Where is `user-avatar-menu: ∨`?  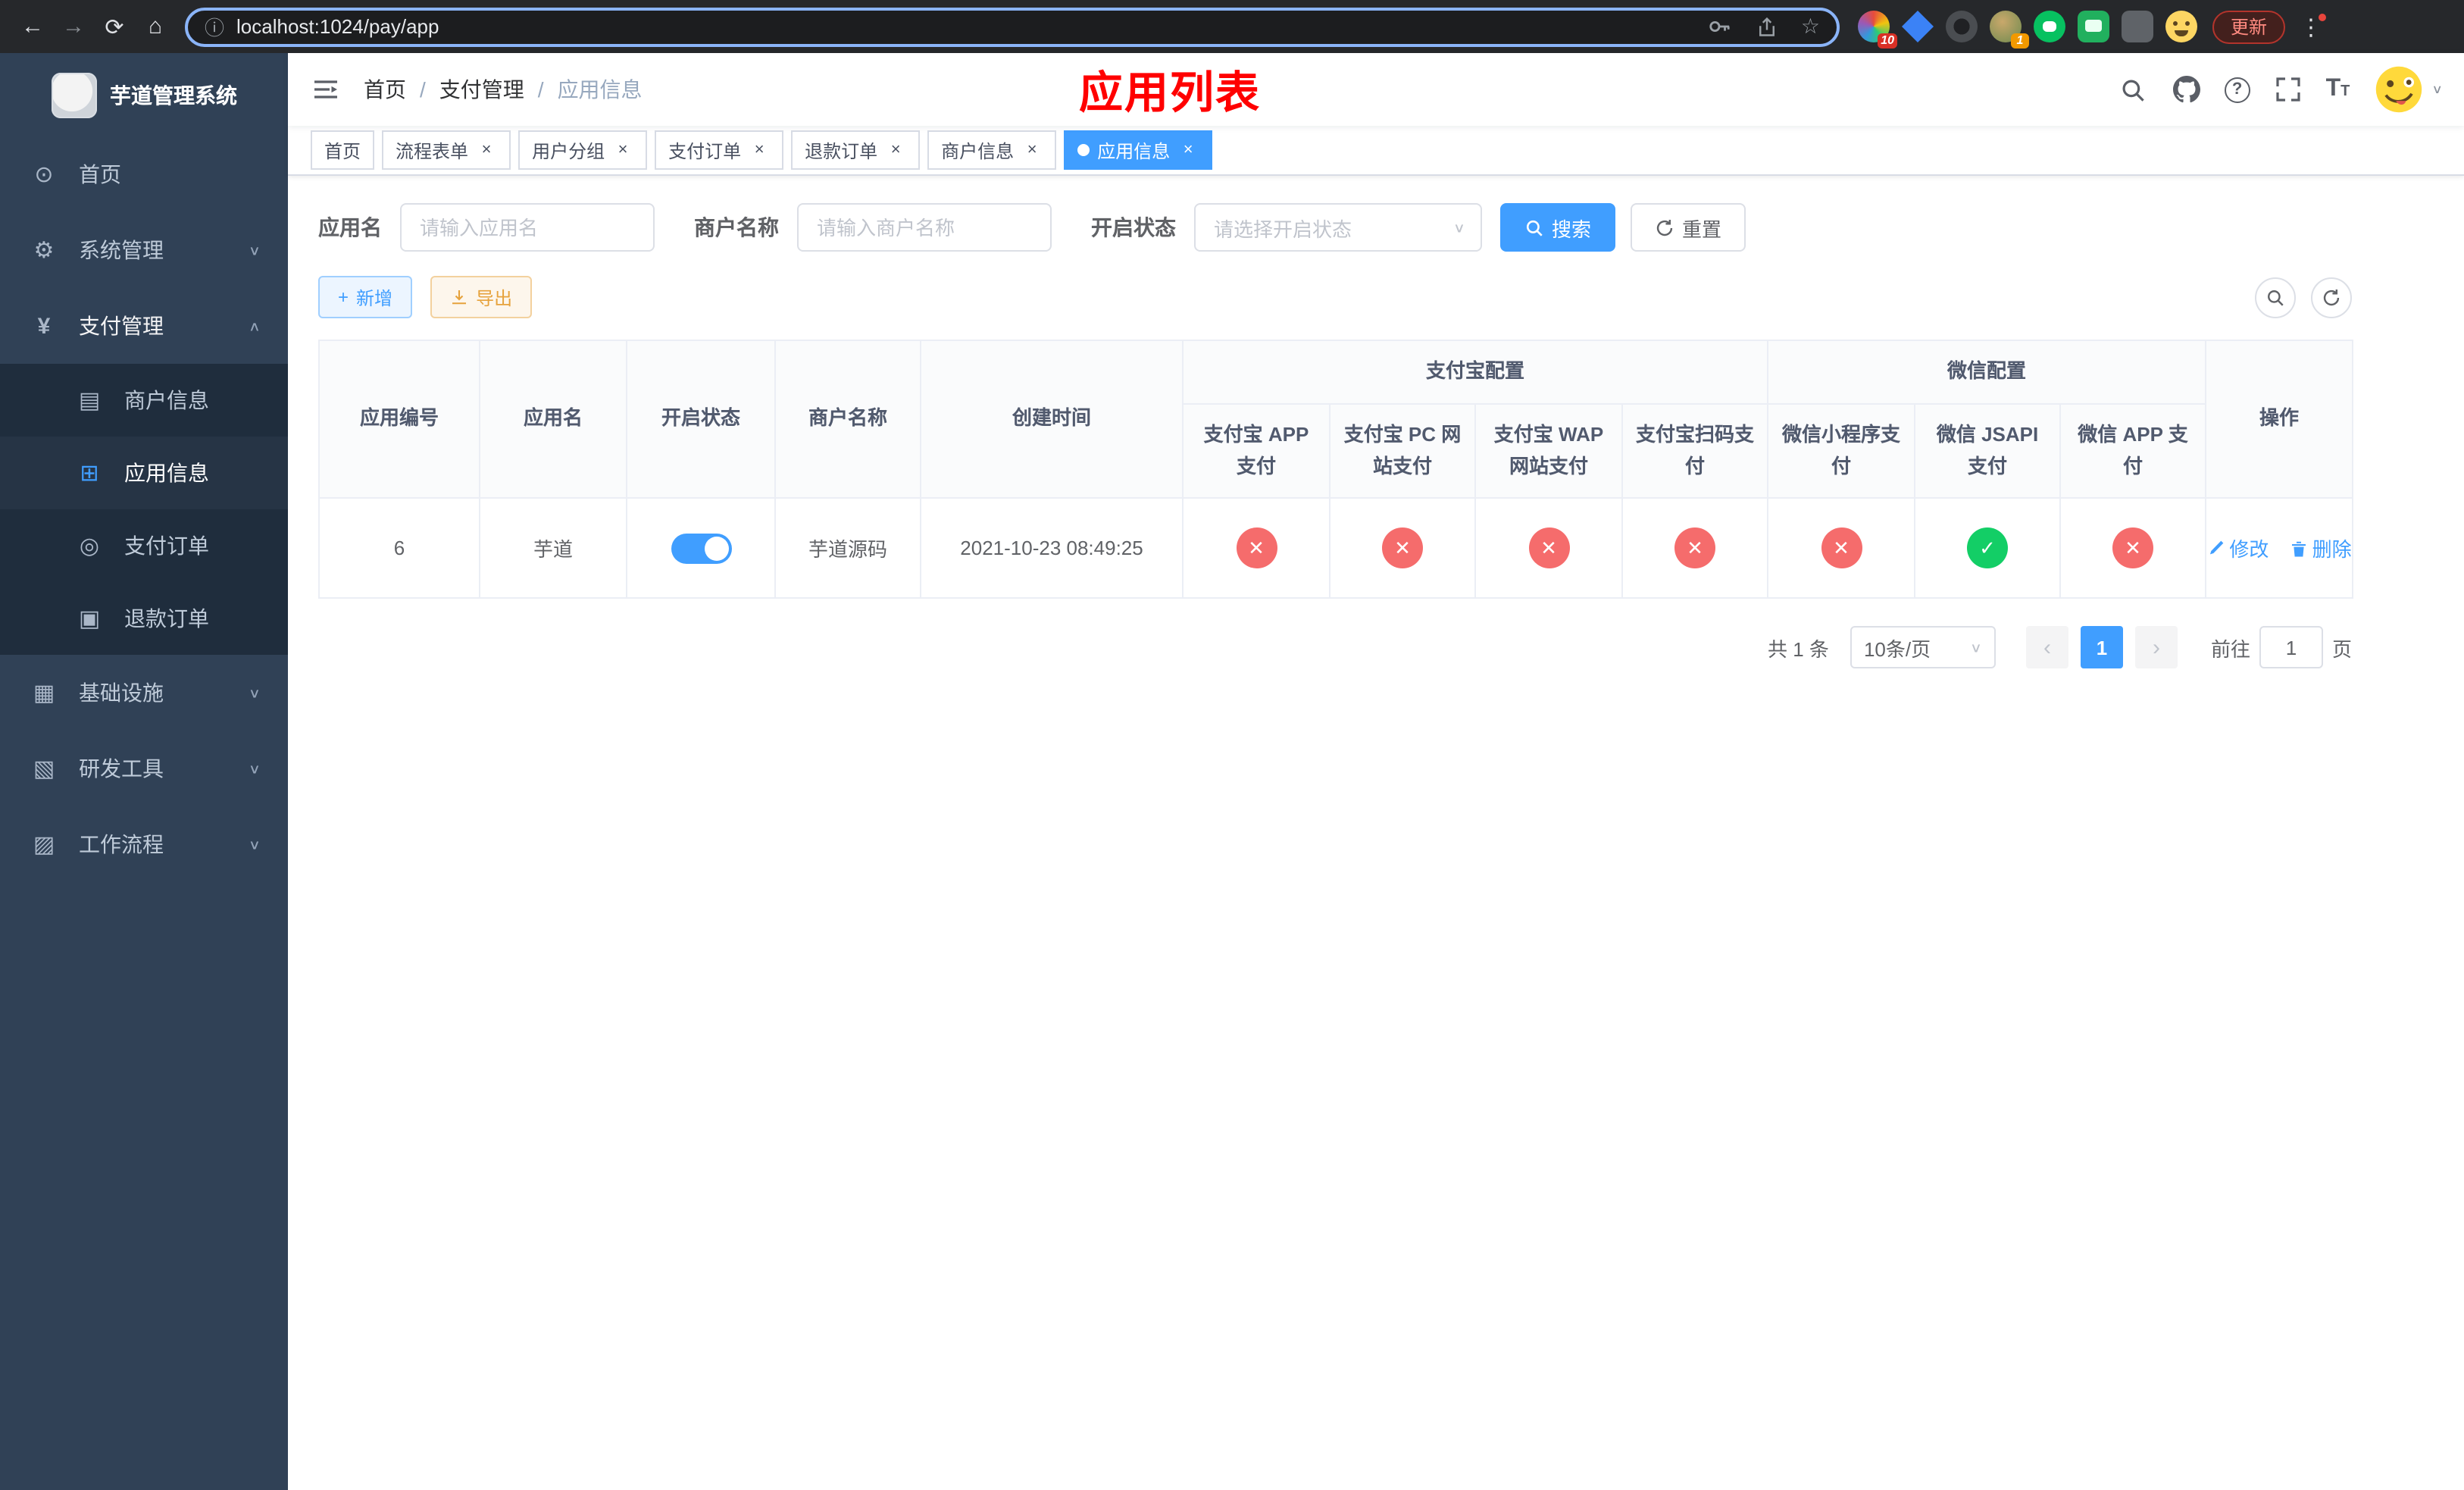 user-avatar-menu: ∨ is located at coordinates (2407, 89).